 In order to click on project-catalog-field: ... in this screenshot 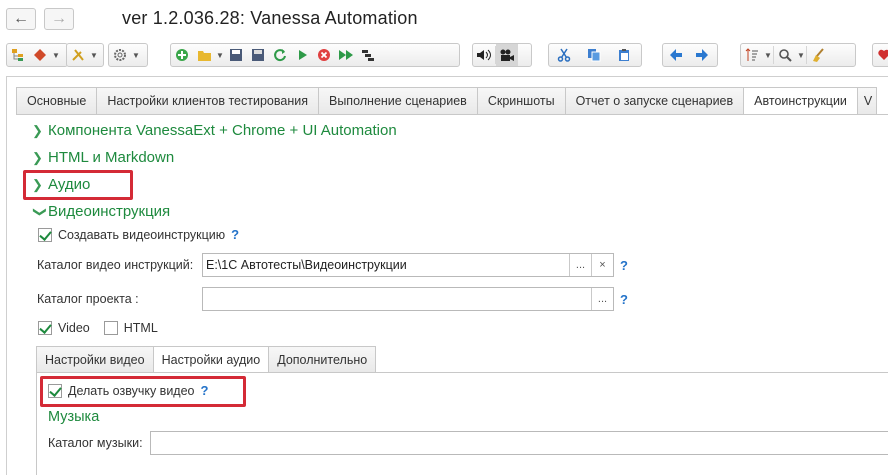, I will do `click(408, 299)`.